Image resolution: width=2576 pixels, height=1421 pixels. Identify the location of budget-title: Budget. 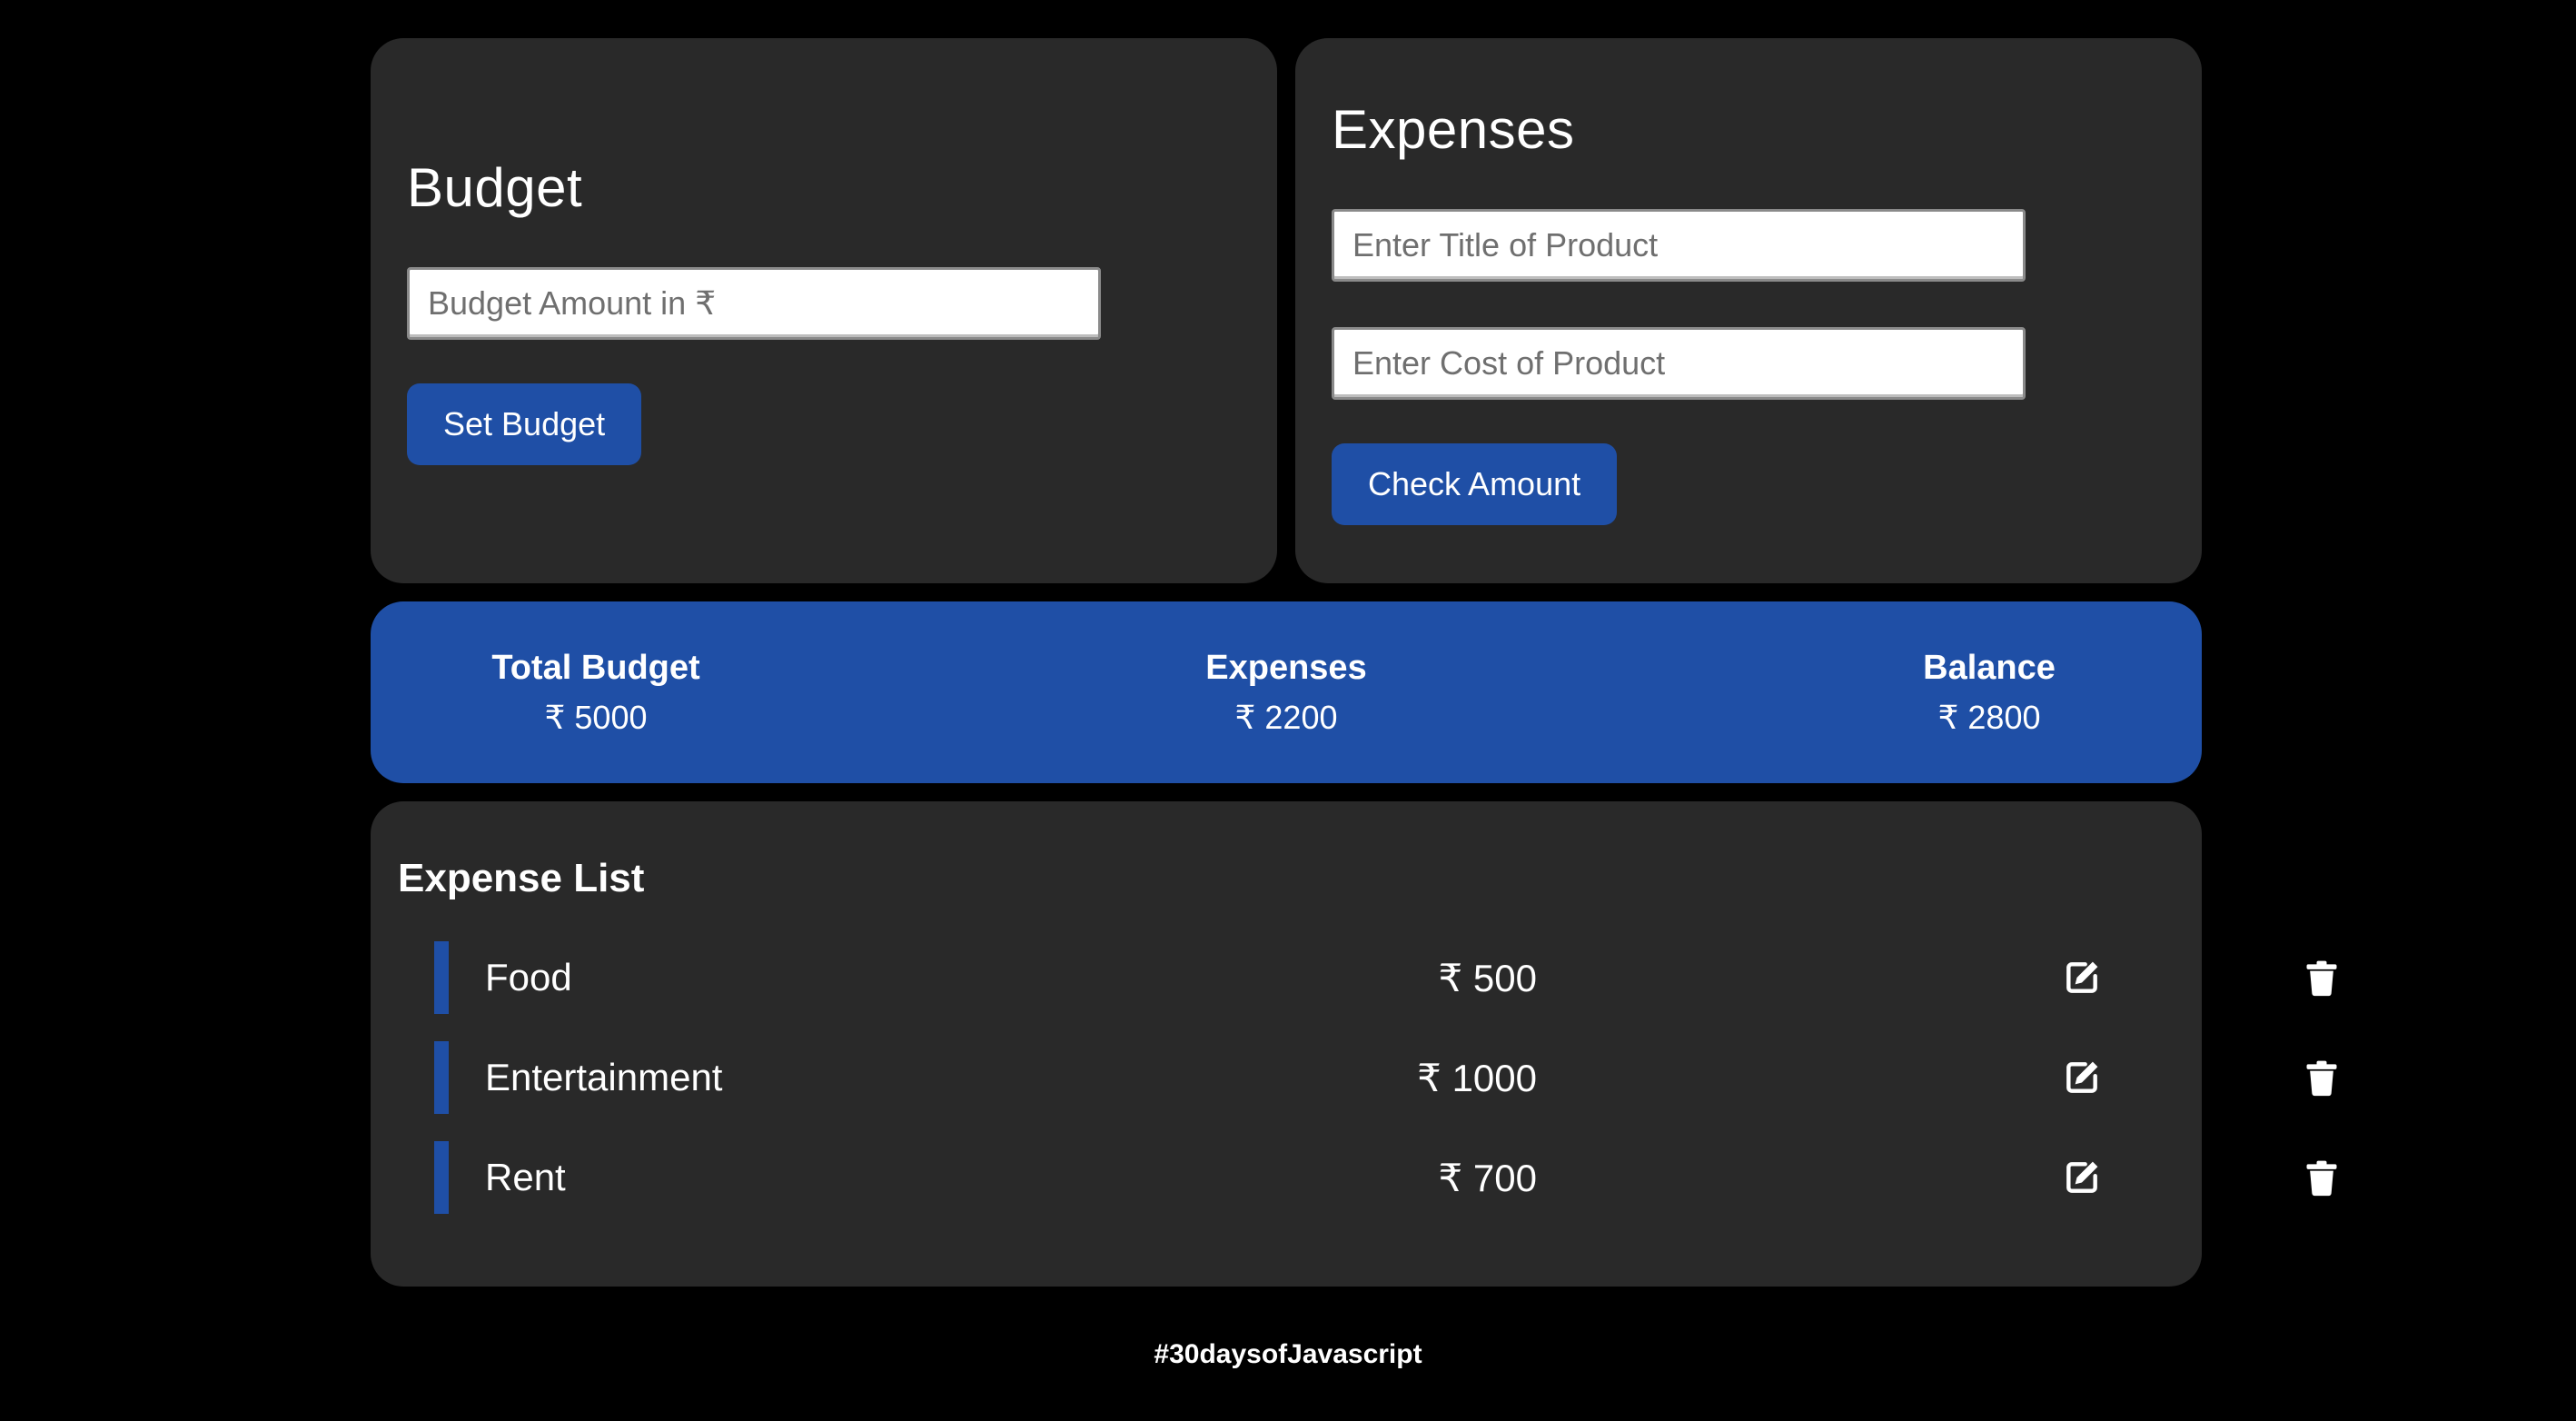
(495, 187).